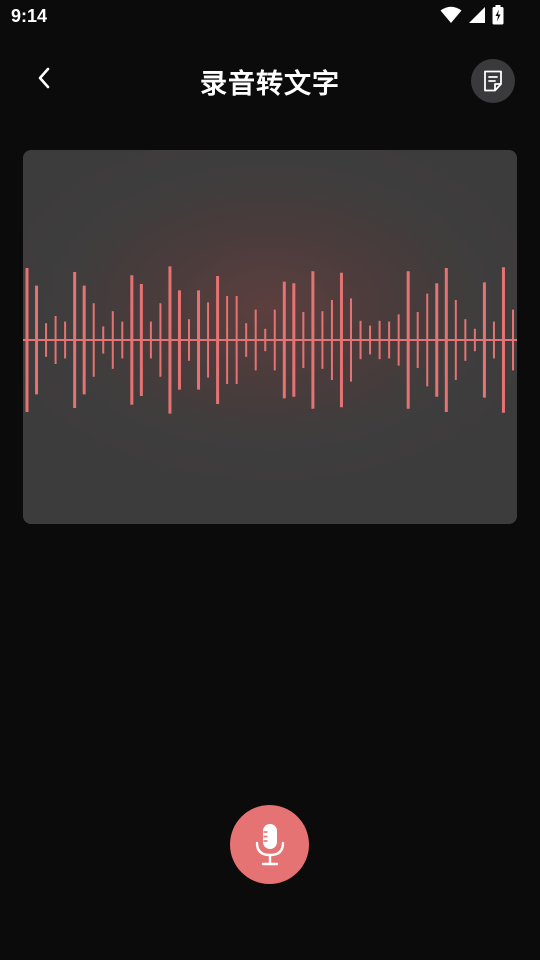 Image resolution: width=540 pixels, height=960 pixels. I want to click on microphone-icon, so click(269, 844).